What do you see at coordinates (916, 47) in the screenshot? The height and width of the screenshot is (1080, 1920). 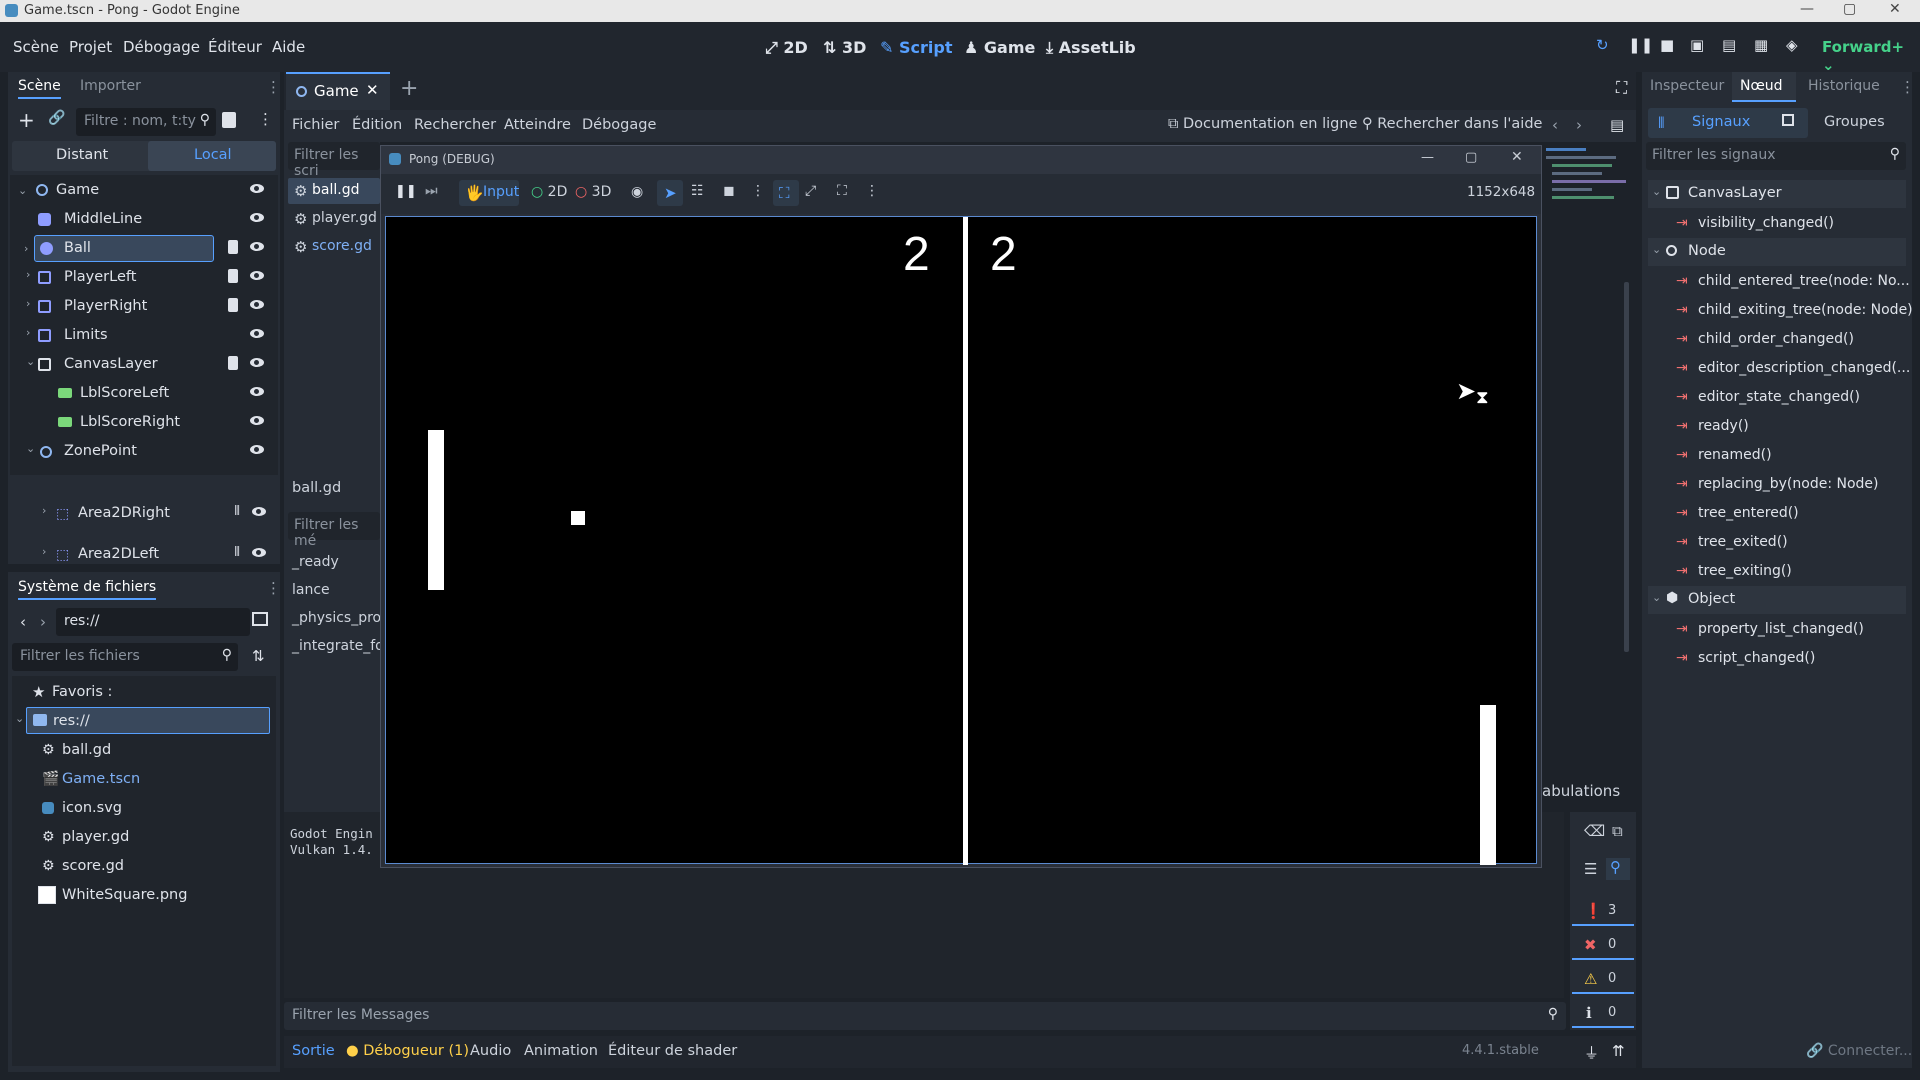 I see `workspace-script-button: ✎ Script` at bounding box center [916, 47].